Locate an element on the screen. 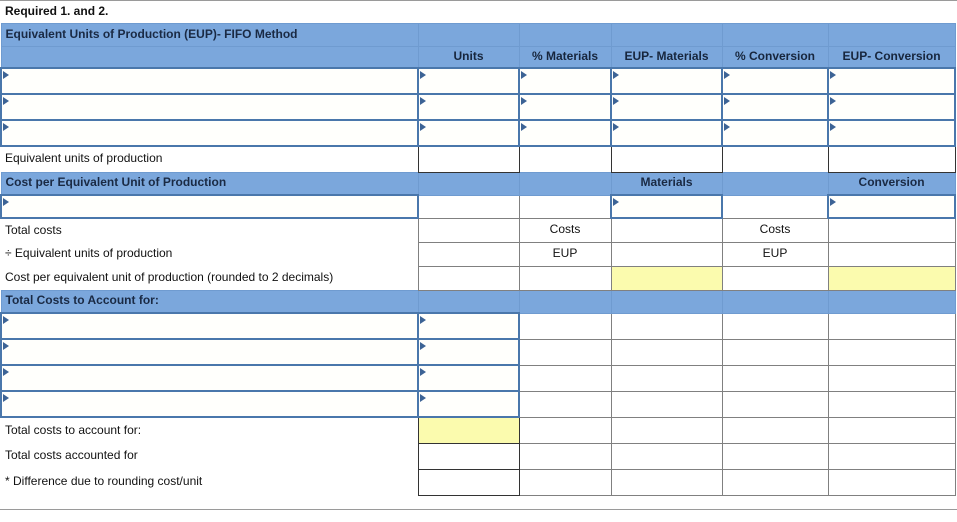 This screenshot has height=522, width=957. cost-per-unit-divide-row: ÷ Equivalent units of production EUP EUP is located at coordinates (478, 254).